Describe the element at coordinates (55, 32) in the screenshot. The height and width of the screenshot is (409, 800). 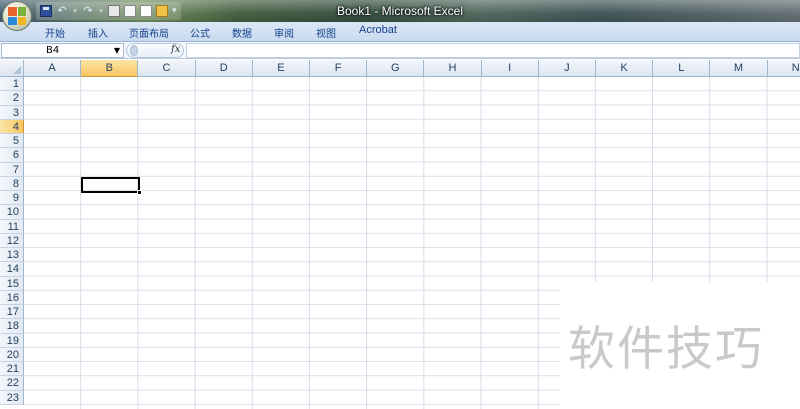
I see `tab-home: 开始` at that location.